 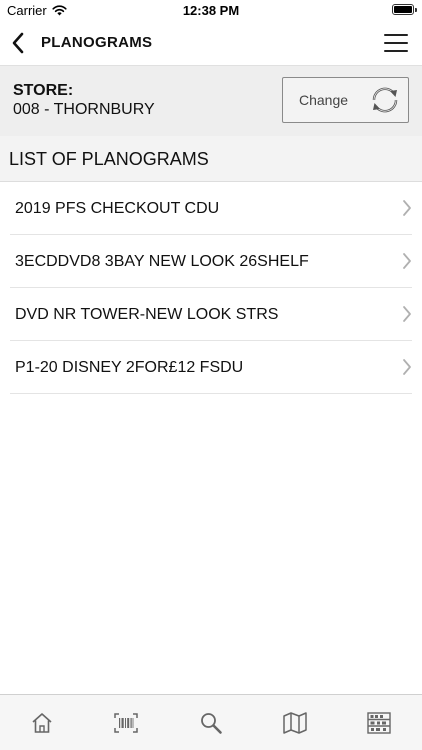 I want to click on list-item-label: P1-20 DISNEY 2FOR£12 FSDU, so click(x=129, y=367).